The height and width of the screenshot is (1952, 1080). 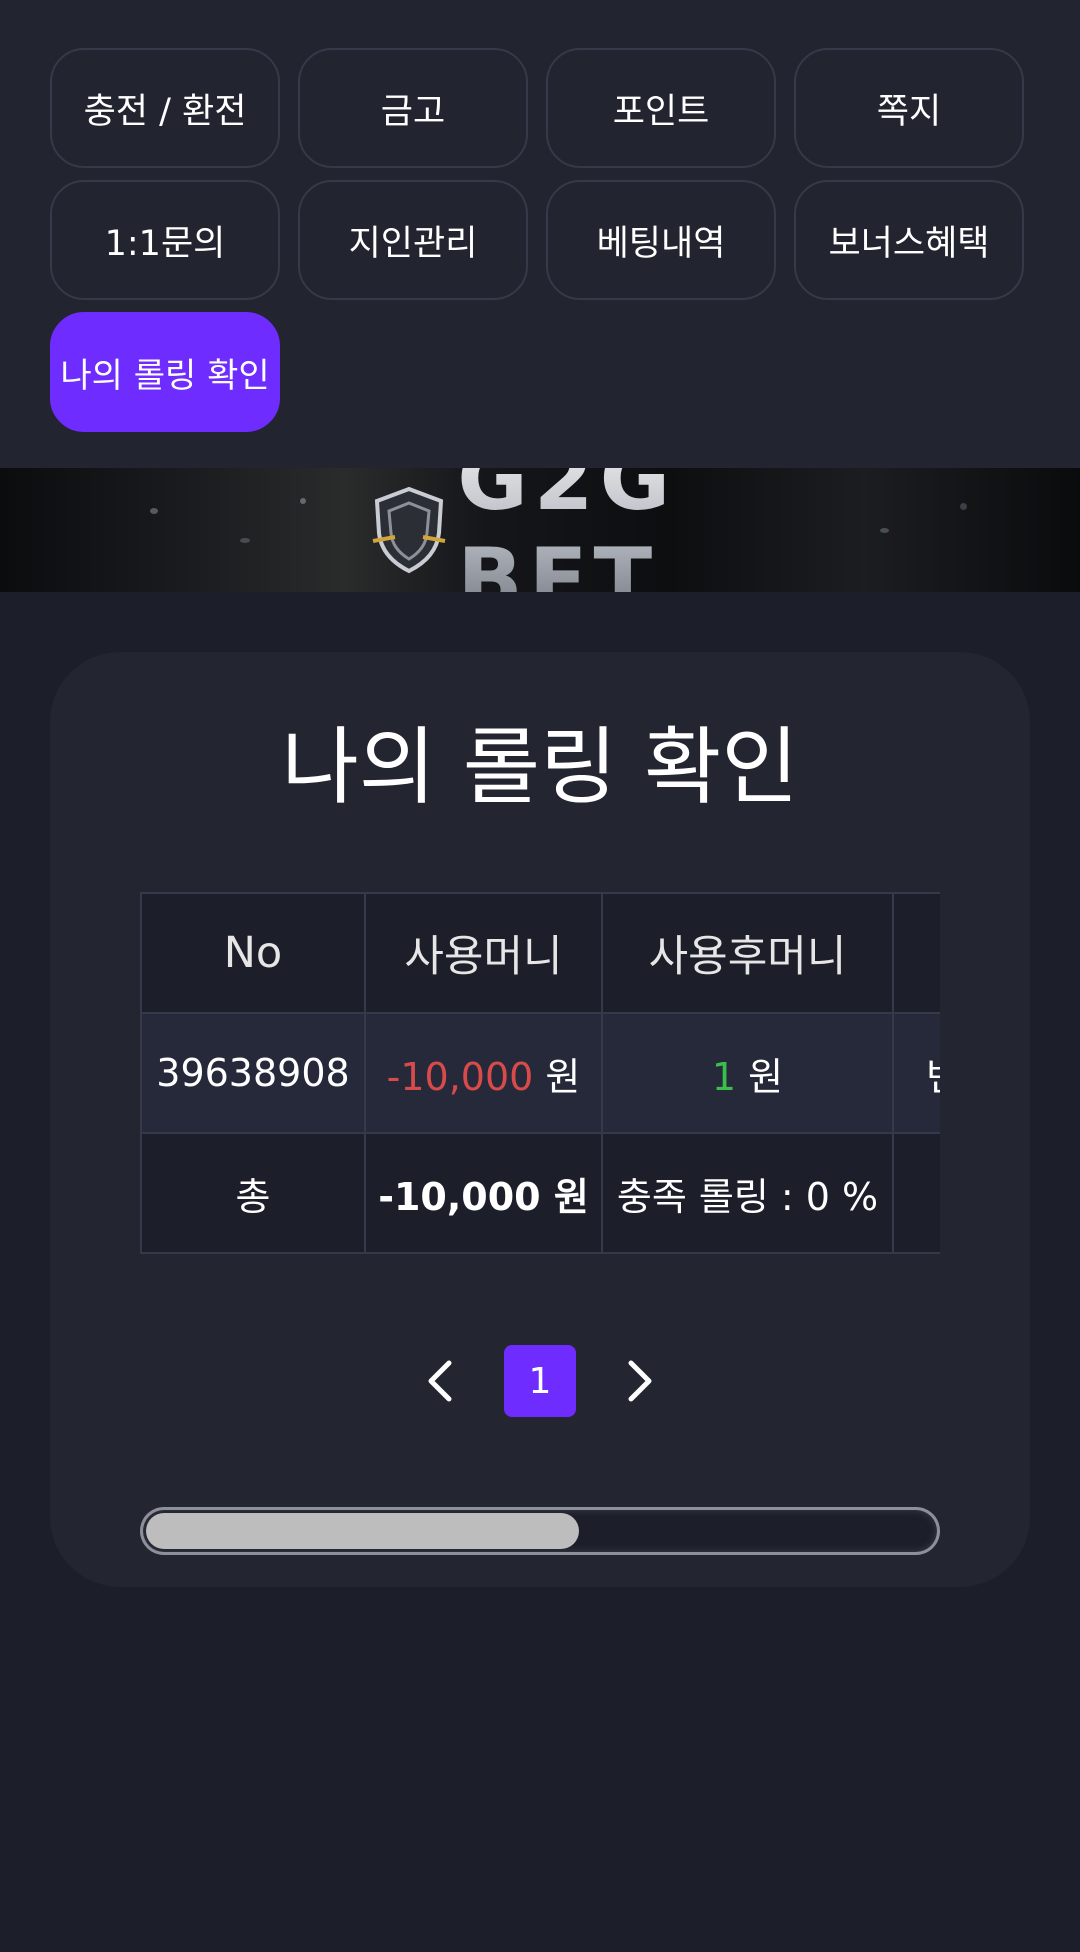 I want to click on brand-logo: G2G BET, so click(x=610, y=530).